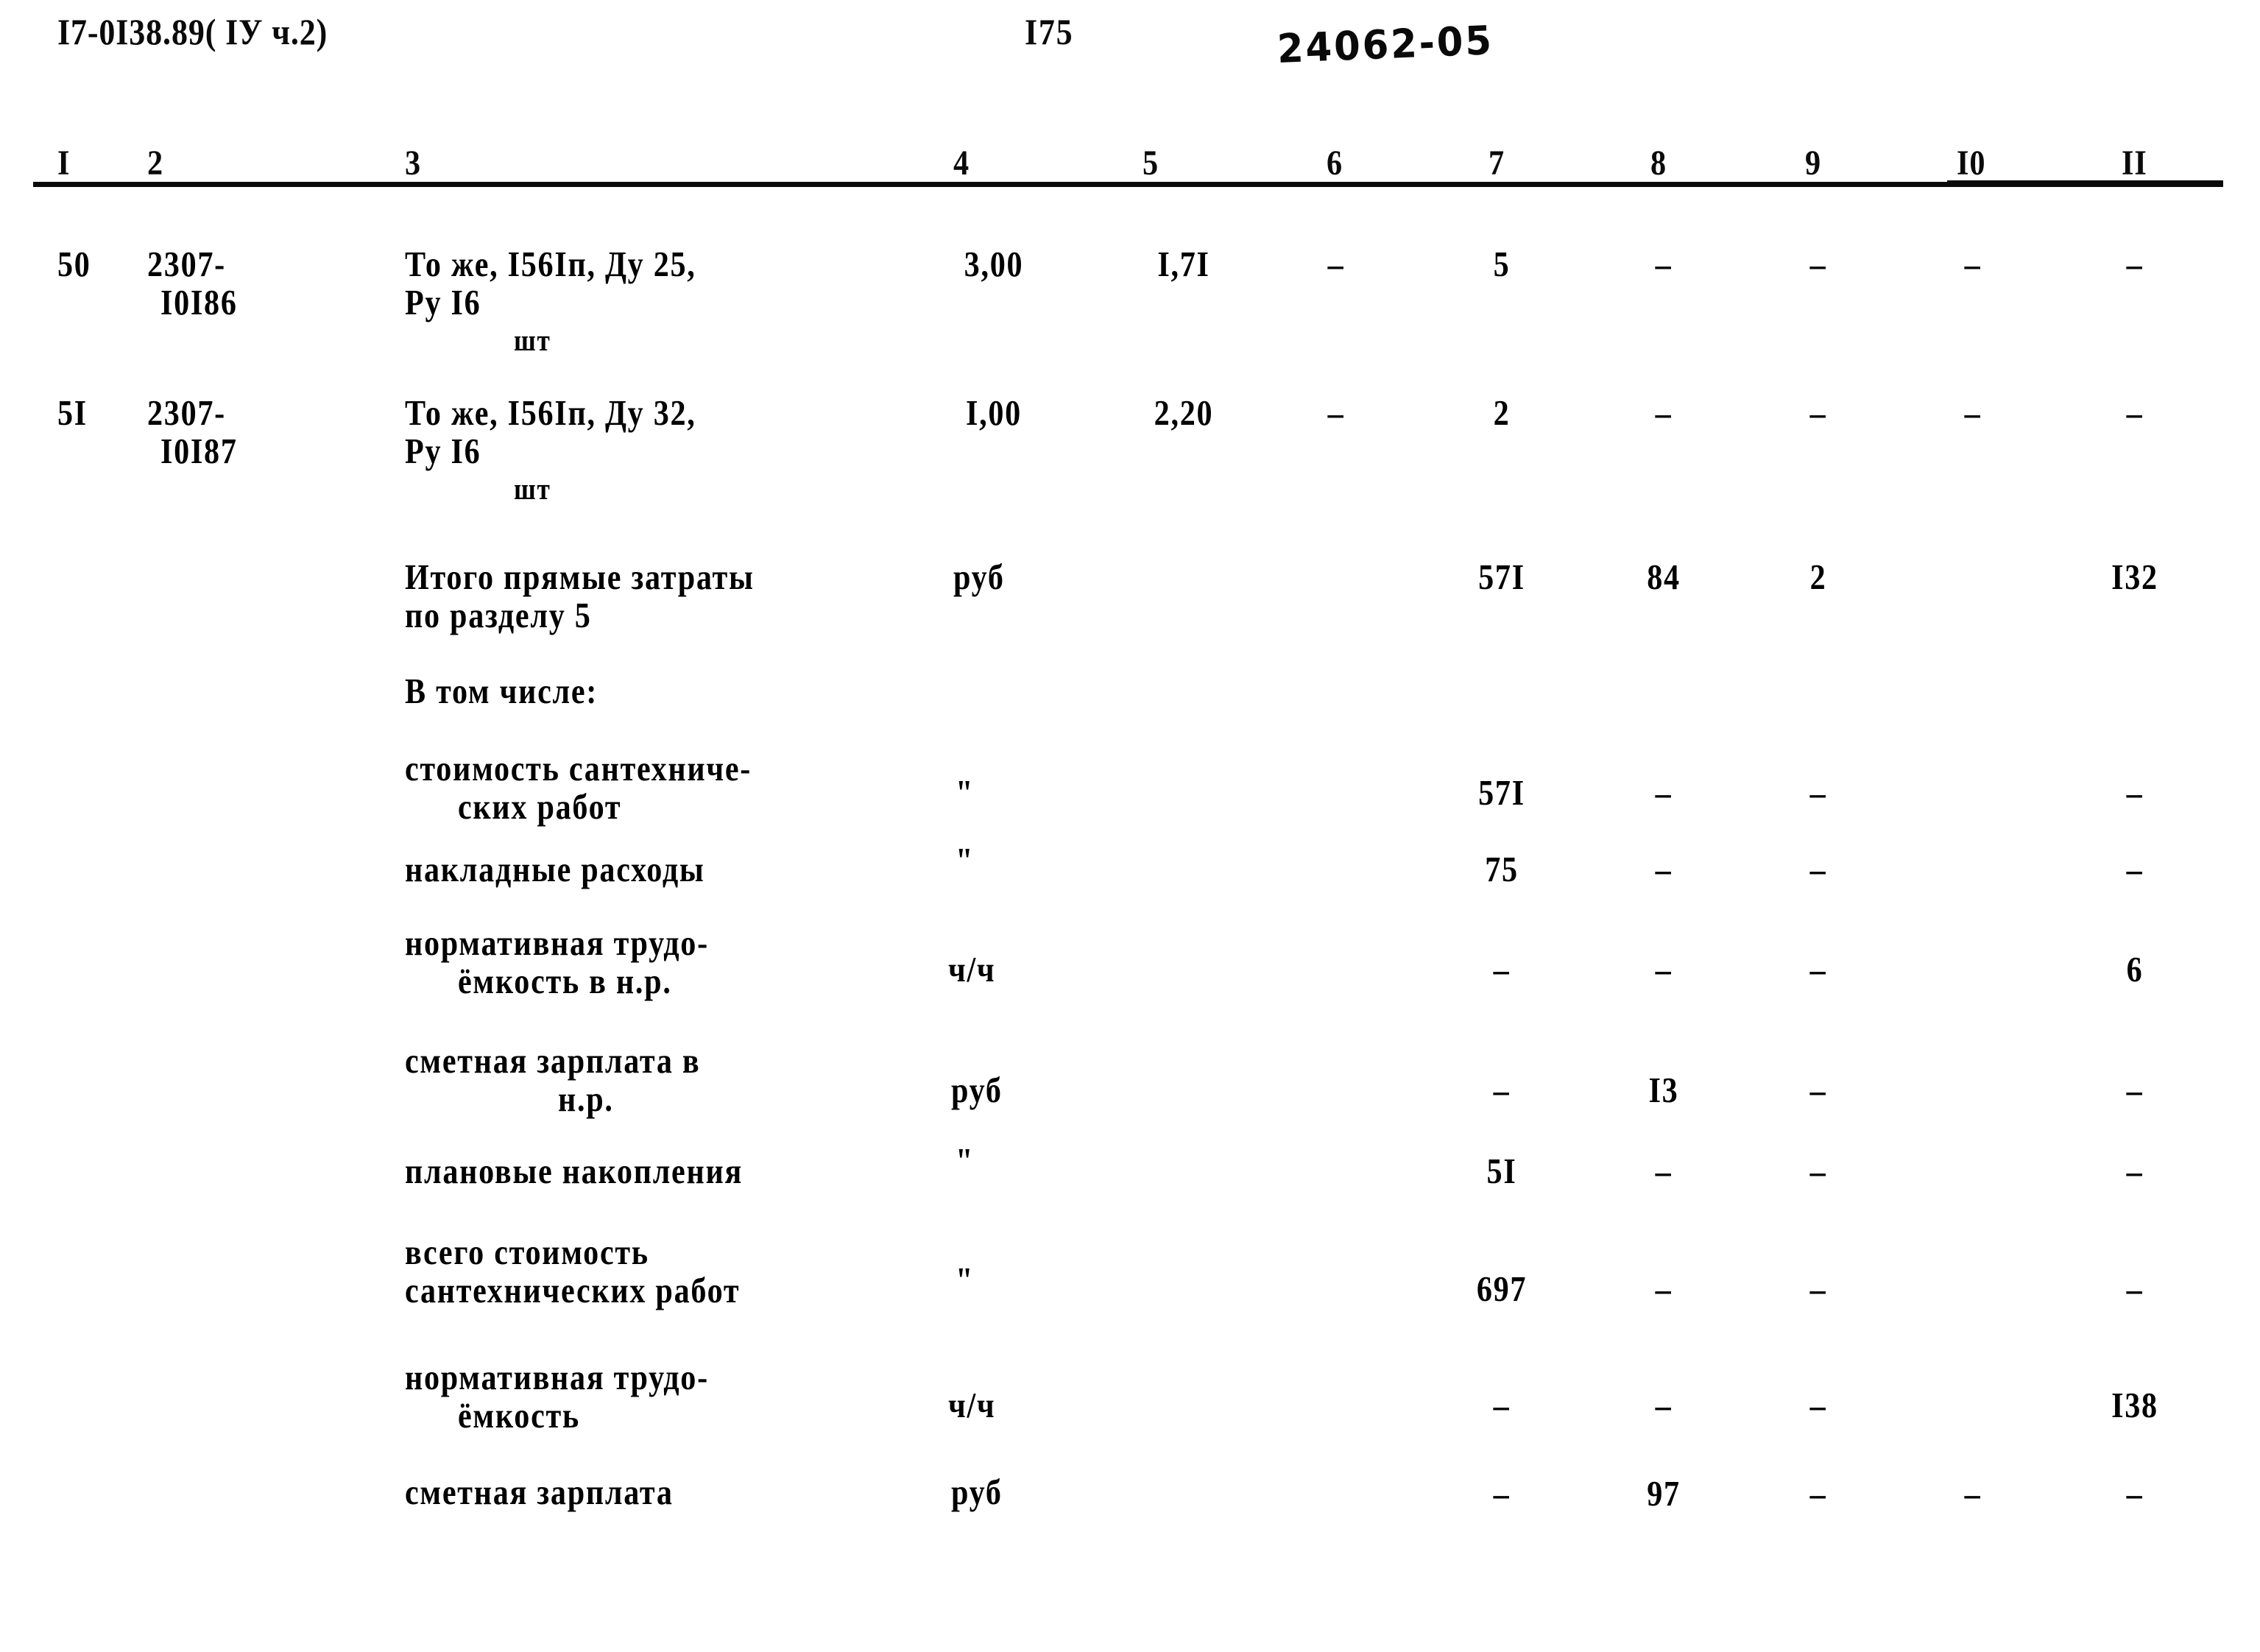 Image resolution: width=2260 pixels, height=1652 pixels. Describe the element at coordinates (498, 615) in the screenshot. I see `summary-label-line2: по разделу 5` at that location.